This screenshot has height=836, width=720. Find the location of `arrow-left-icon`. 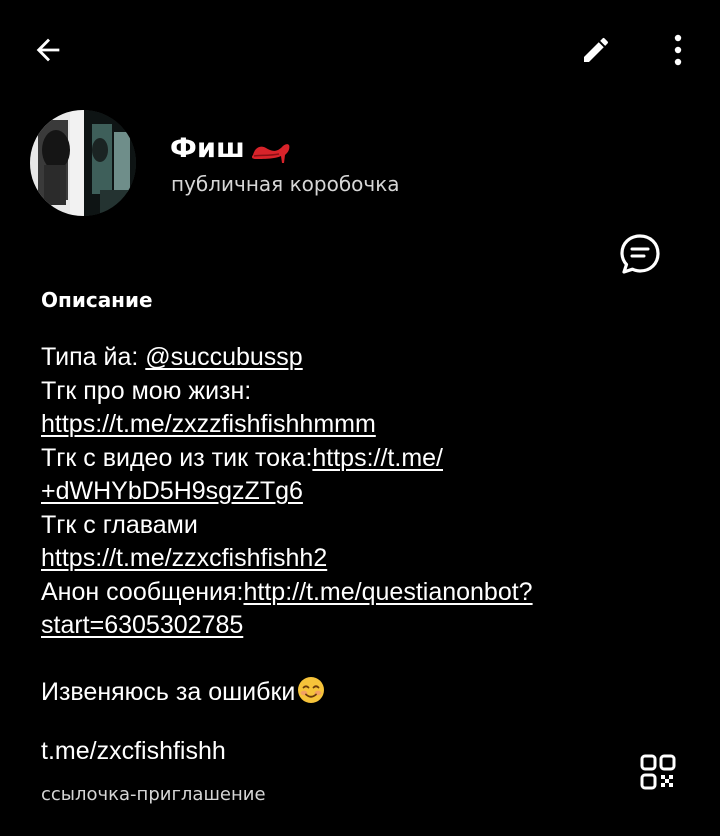

arrow-left-icon is located at coordinates (48, 50).